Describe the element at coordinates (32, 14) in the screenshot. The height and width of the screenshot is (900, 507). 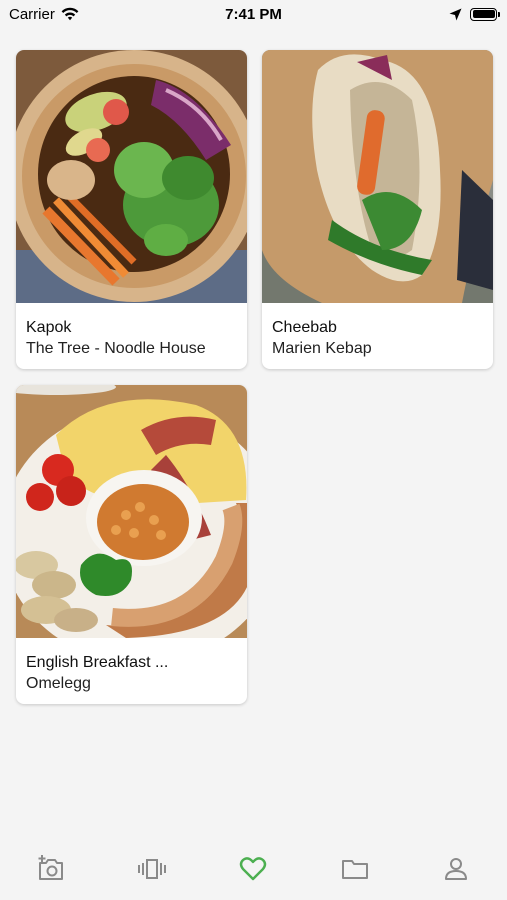
I see `carrier-label: Carrier` at that location.